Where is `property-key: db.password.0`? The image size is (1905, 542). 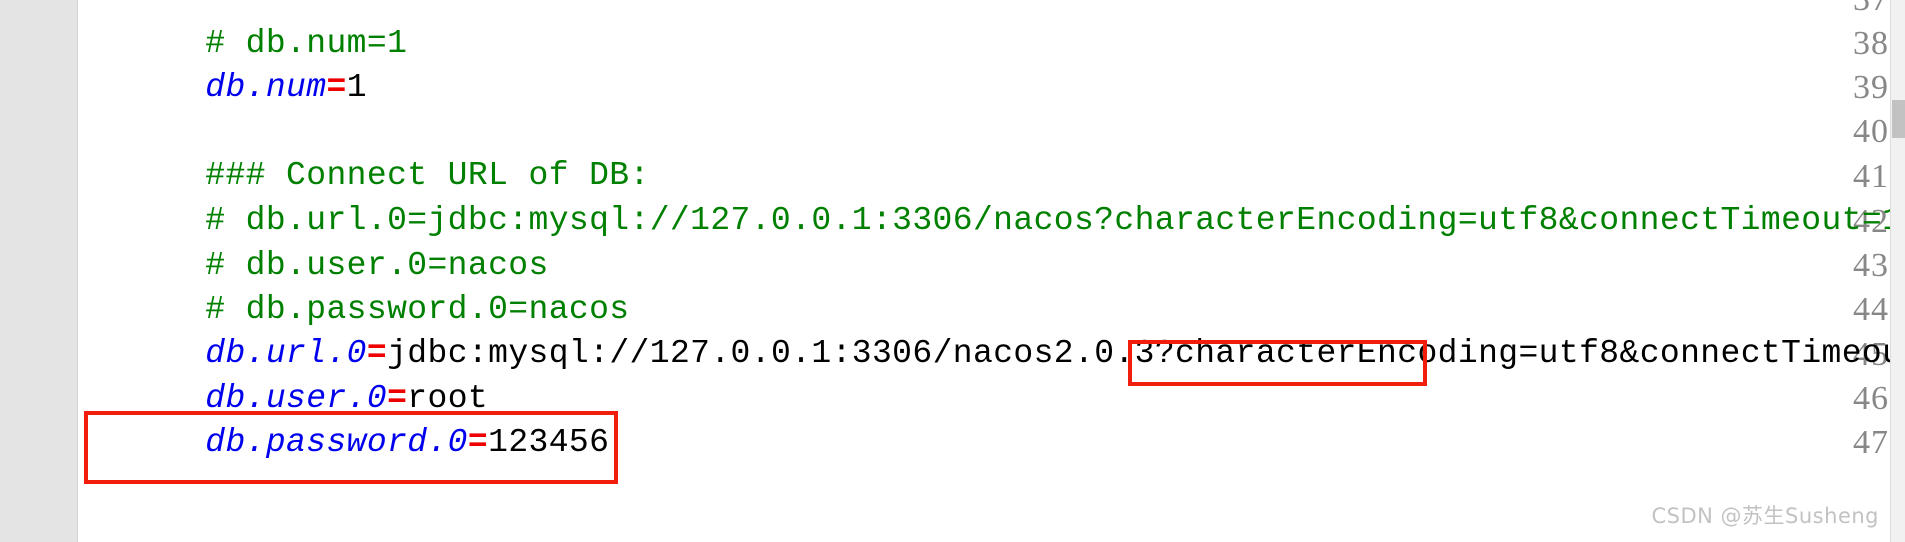 property-key: db.password.0 is located at coordinates (336, 442).